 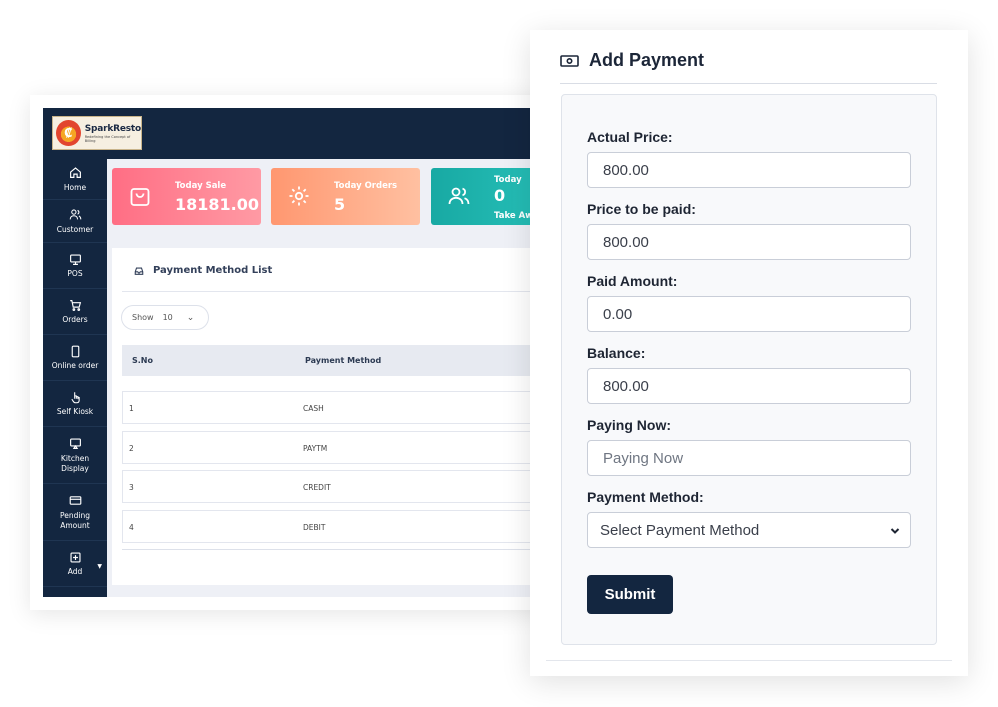 What do you see at coordinates (75, 463) in the screenshot?
I see `sidebar-item-label: Kitchen Display` at bounding box center [75, 463].